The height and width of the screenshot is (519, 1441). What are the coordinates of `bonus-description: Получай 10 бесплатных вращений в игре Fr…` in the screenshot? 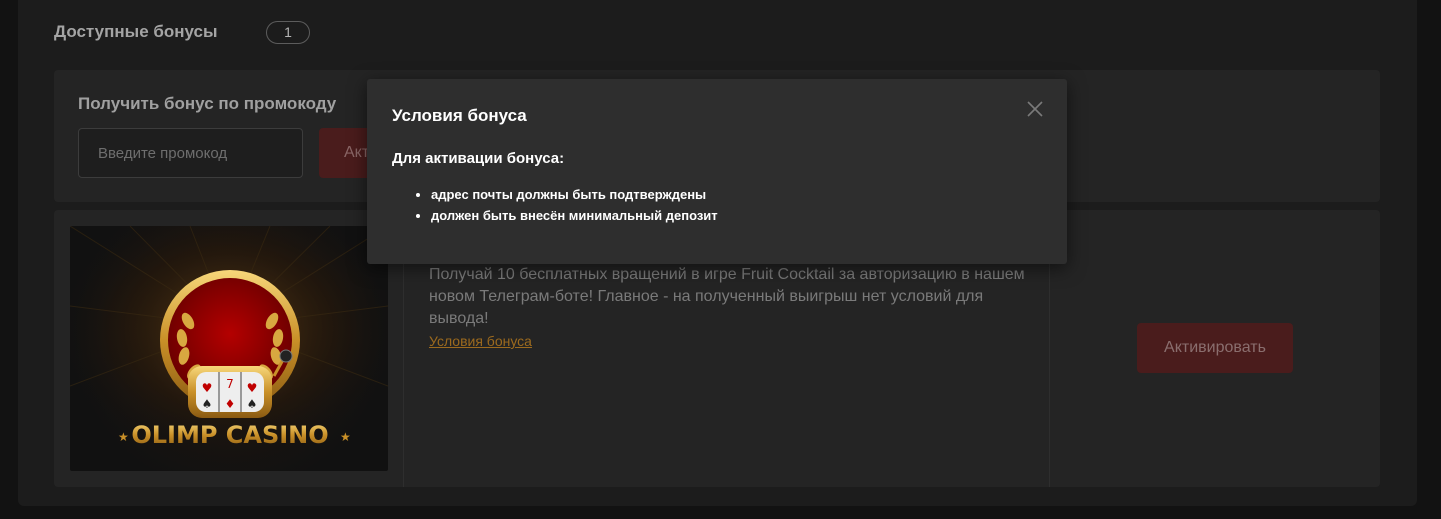 It's located at (727, 296).